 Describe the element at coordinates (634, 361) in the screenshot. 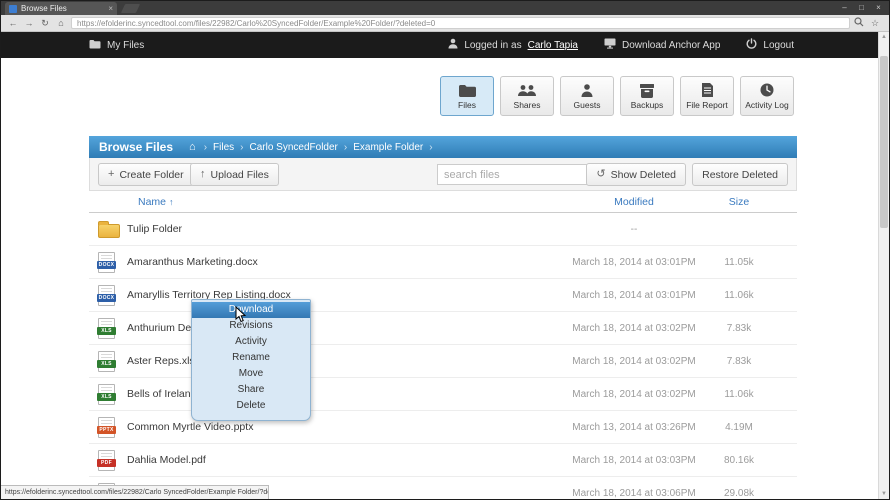

I see `file-modified: March 18, 2014 at 03:02PM` at that location.